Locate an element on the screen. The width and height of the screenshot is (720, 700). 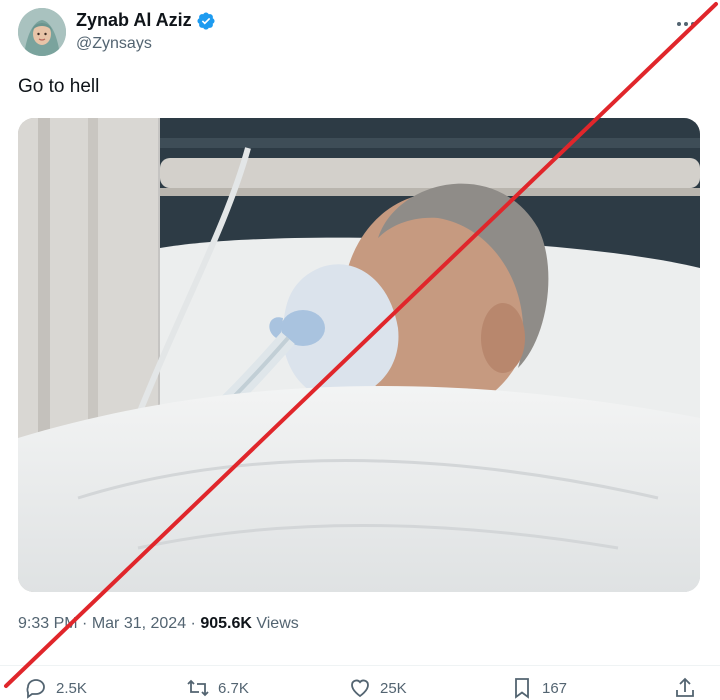
avatar is located at coordinates (42, 32).